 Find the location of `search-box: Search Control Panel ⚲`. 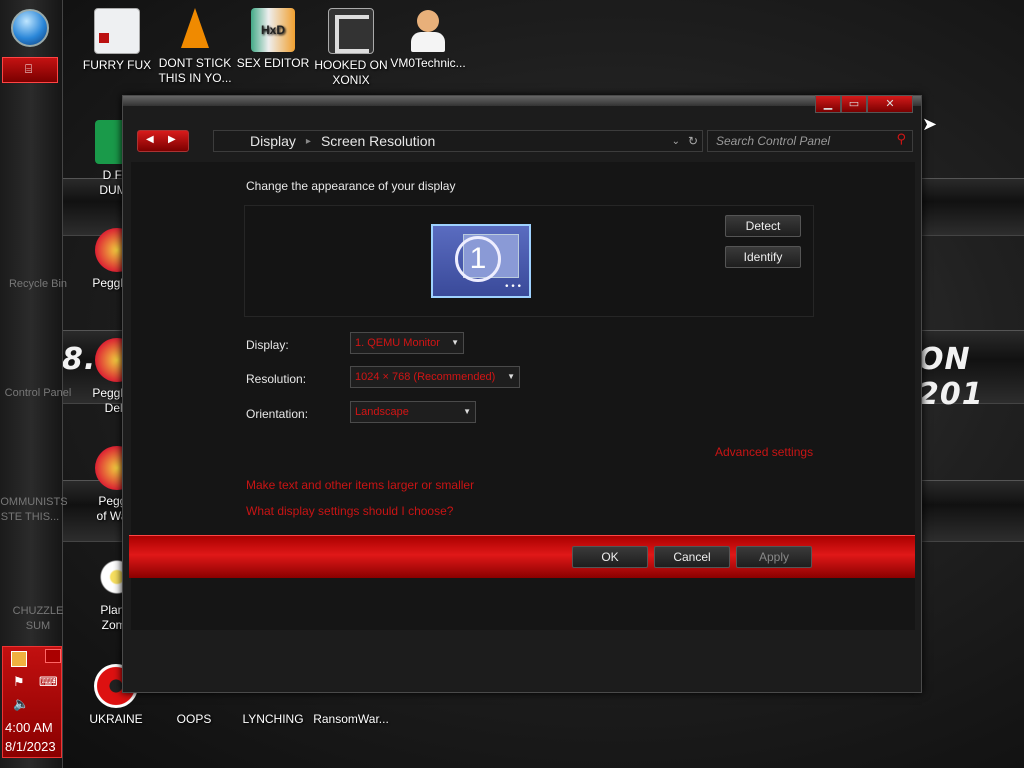

search-box: Search Control Panel ⚲ is located at coordinates (810, 141).